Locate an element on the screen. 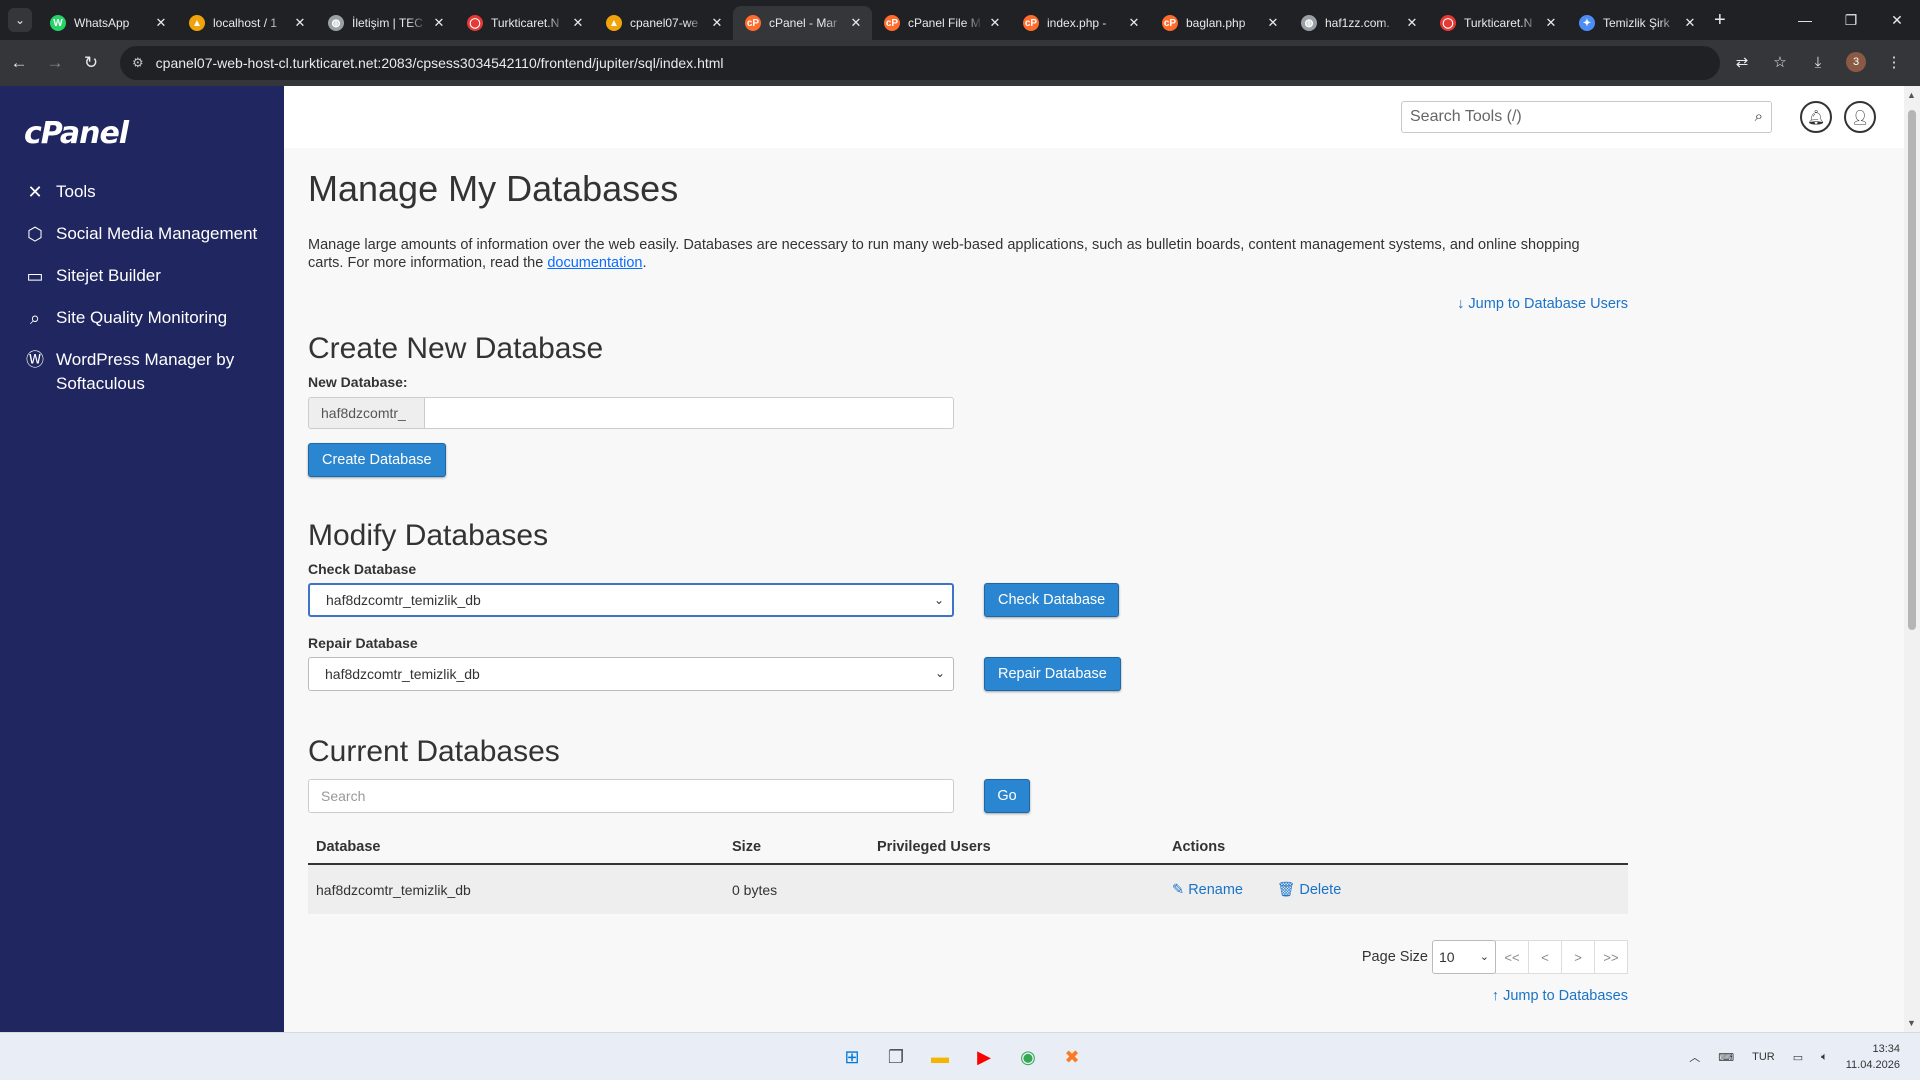 The image size is (1920, 1080). sidebar-item-social-media: ⬡ Social Media Management is located at coordinates (149, 234).